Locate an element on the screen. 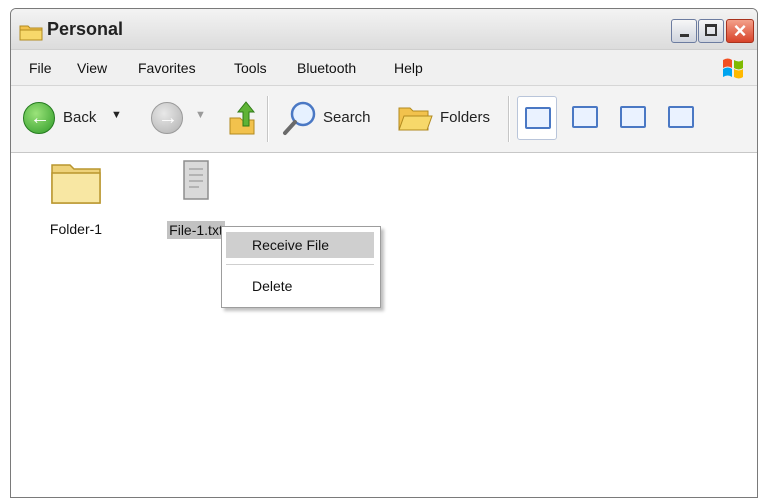  search-label: Search is located at coordinates (347, 117).